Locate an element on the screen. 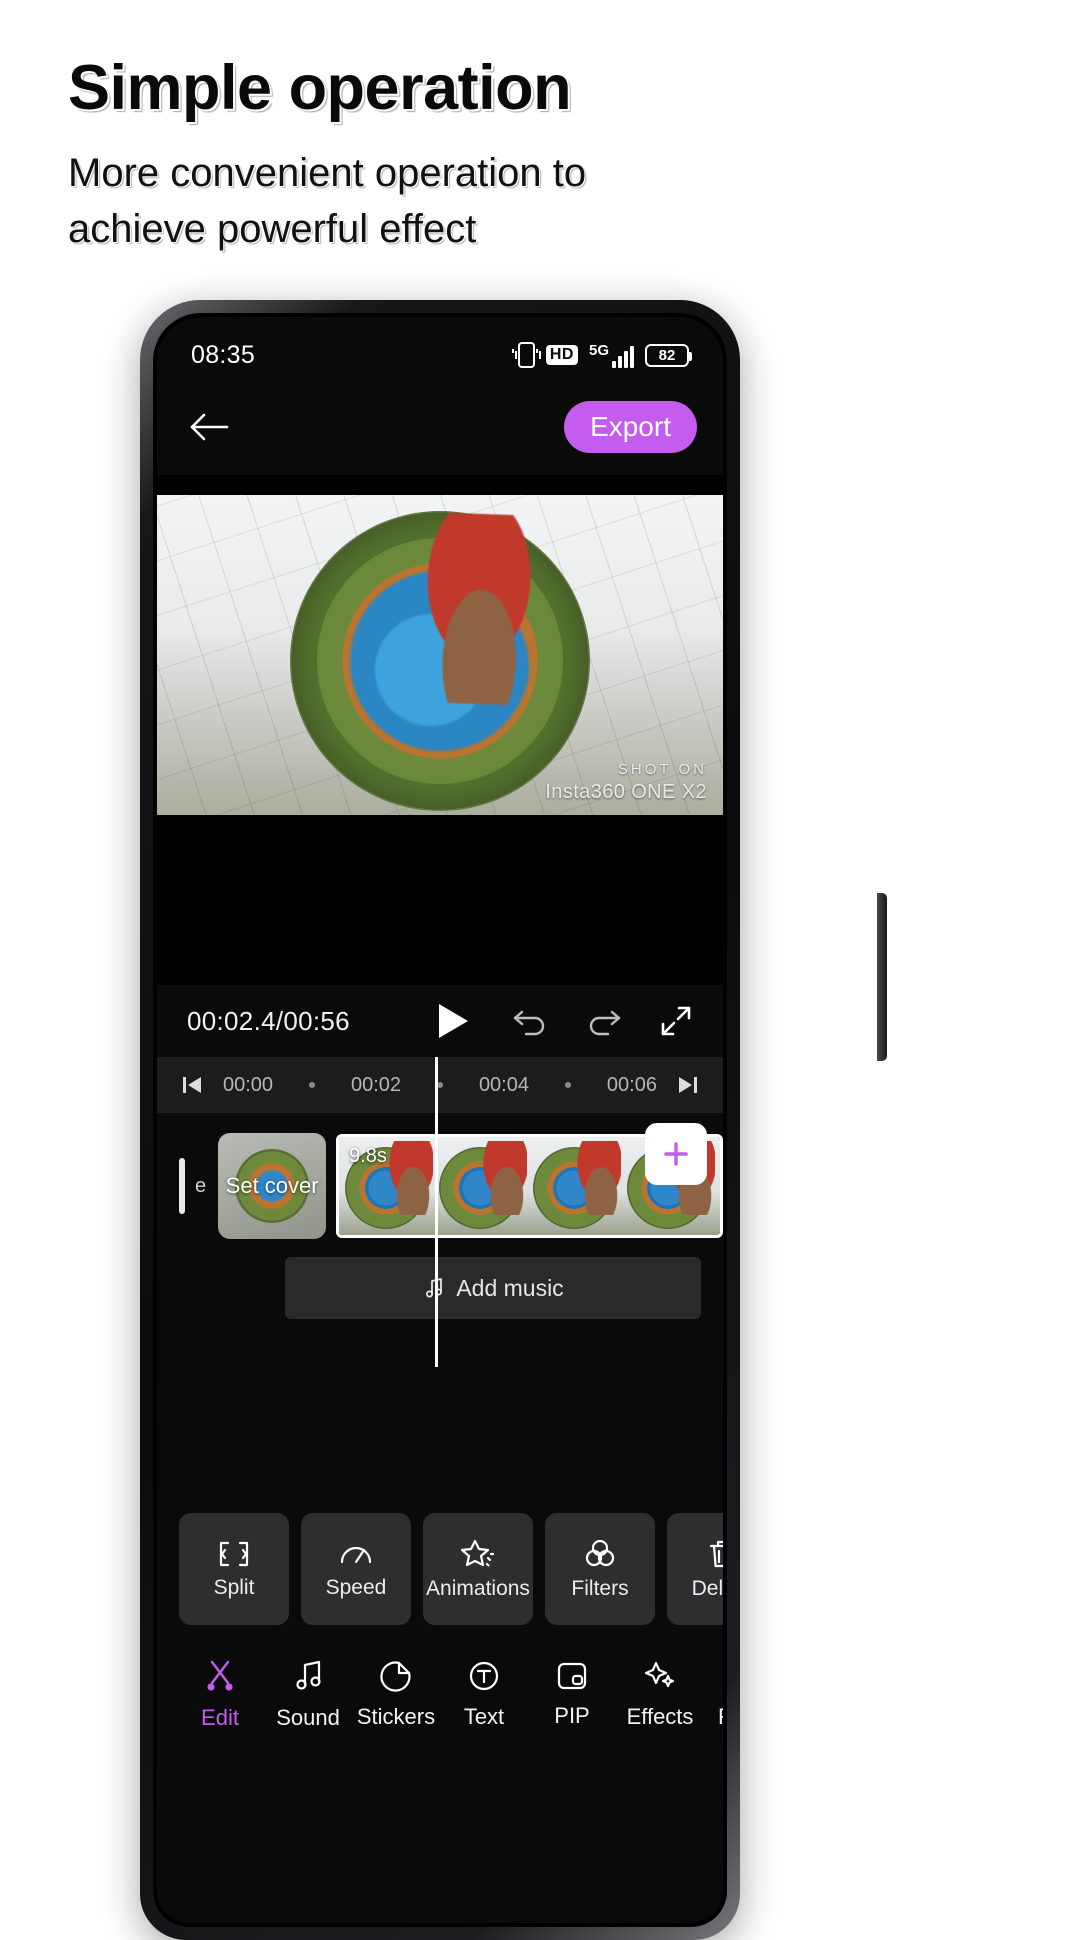  network-label: 5G is located at coordinates (598, 350).